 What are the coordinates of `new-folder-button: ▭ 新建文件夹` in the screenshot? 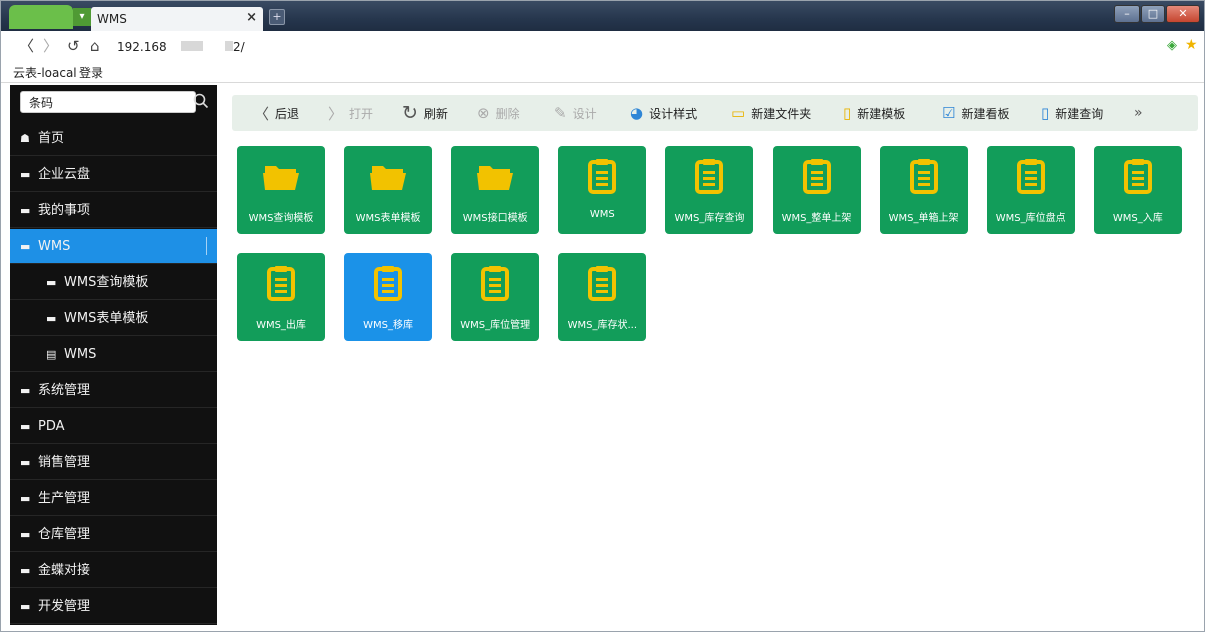 It's located at (771, 113).